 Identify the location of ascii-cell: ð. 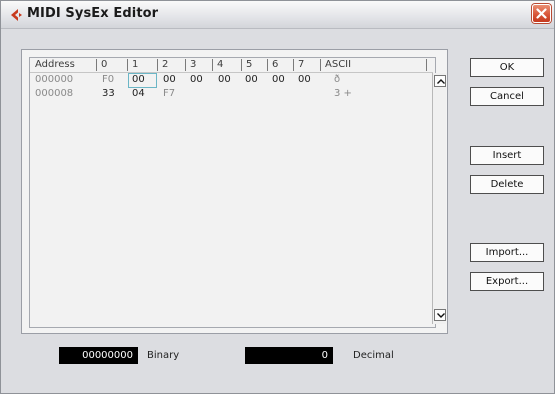
(337, 80).